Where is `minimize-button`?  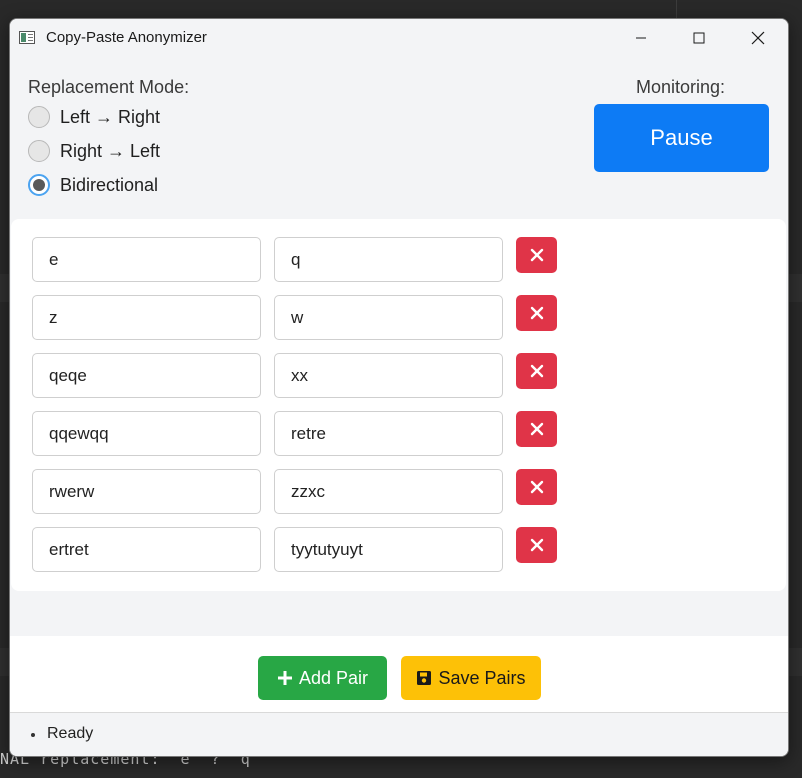
minimize-button is located at coordinates (641, 38).